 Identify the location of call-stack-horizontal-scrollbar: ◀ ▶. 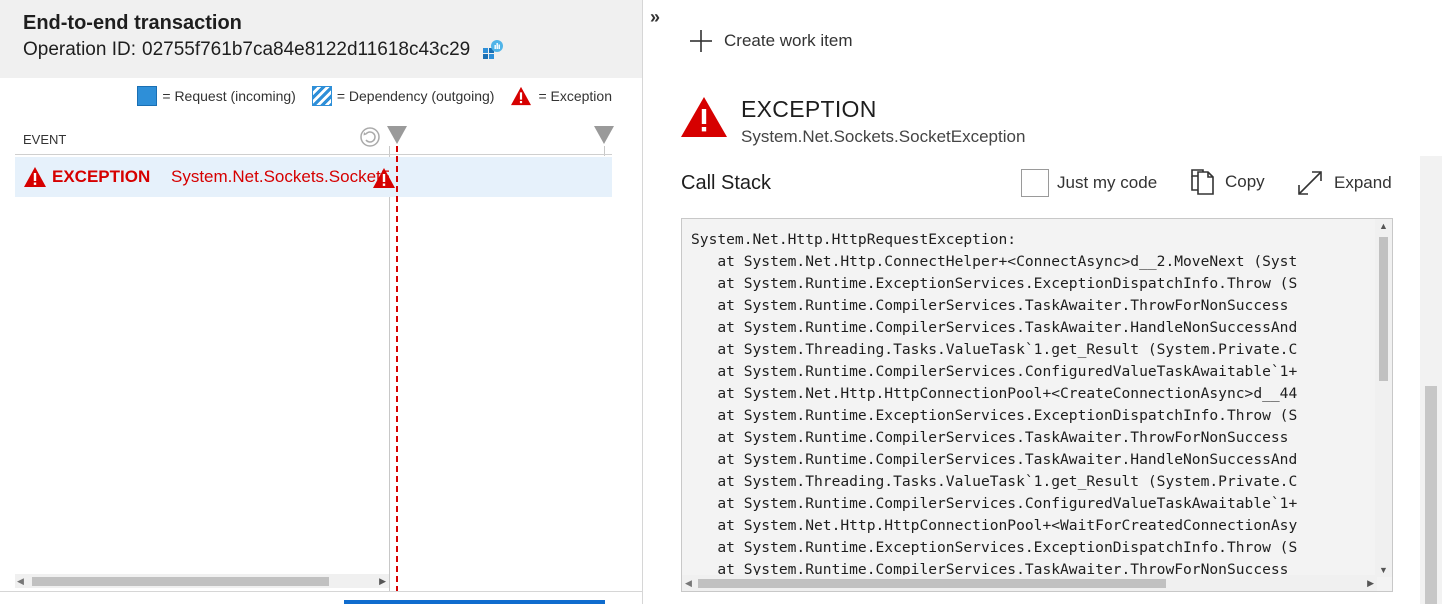
(1029, 583).